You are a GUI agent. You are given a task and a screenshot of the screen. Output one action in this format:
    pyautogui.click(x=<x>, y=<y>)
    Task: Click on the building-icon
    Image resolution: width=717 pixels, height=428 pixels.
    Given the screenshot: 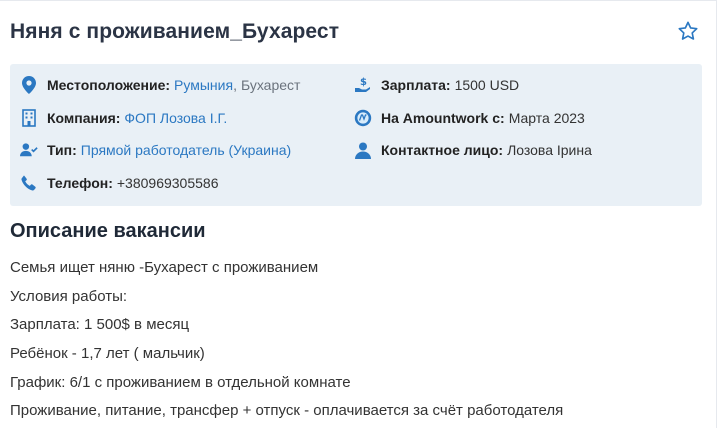 What is the action you would take?
    pyautogui.click(x=29, y=118)
    